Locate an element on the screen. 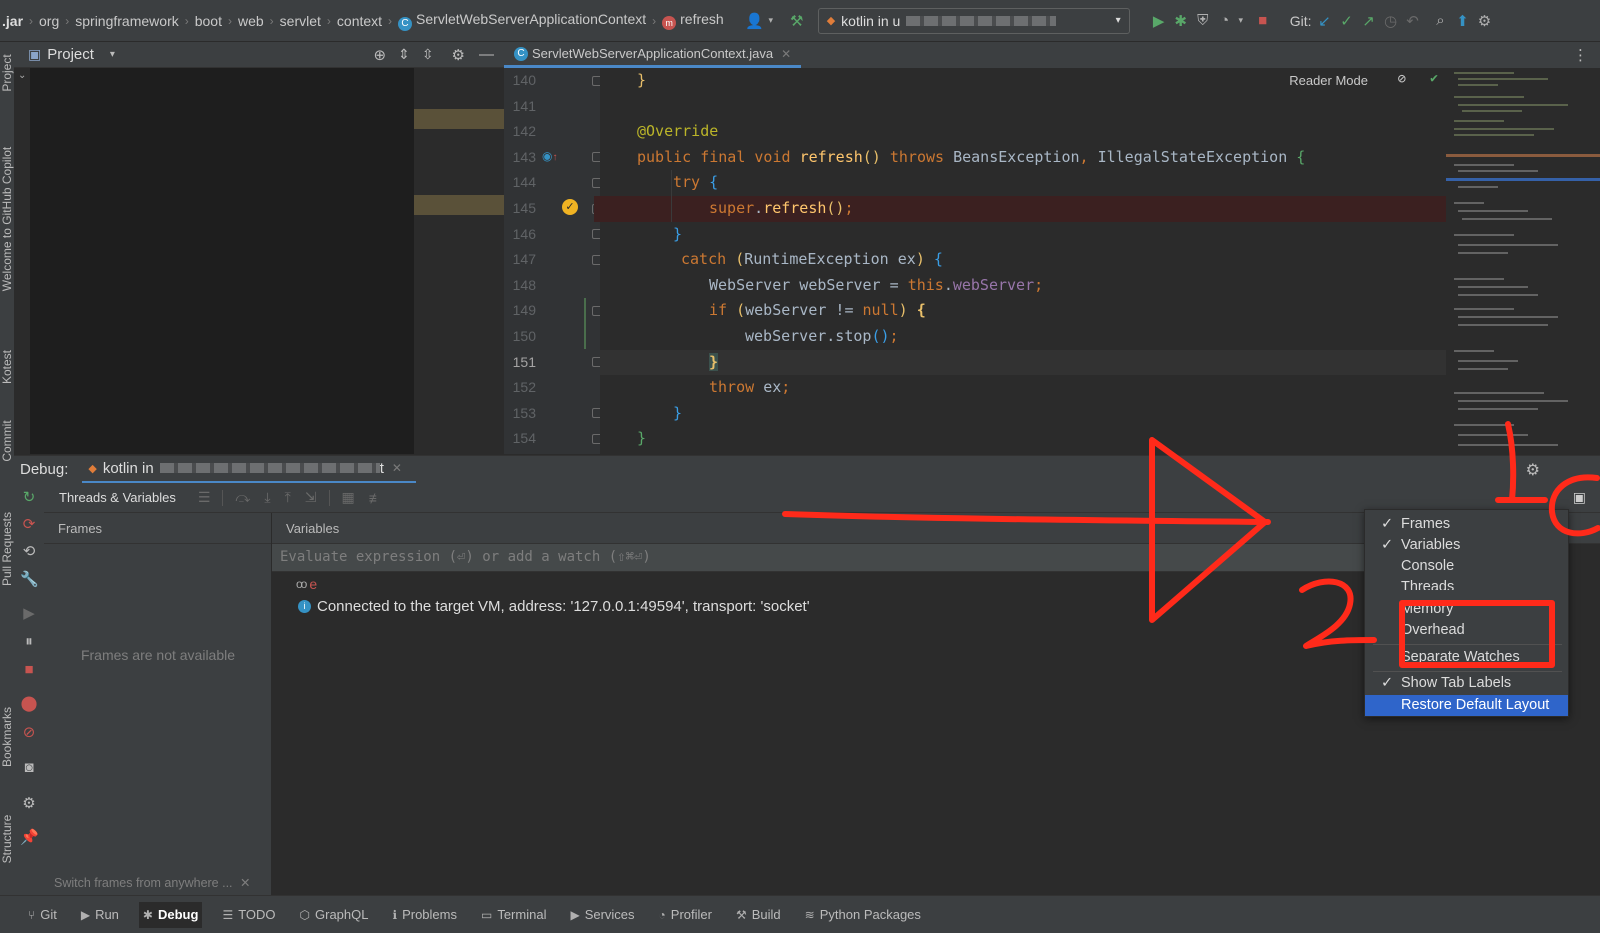 The image size is (1600, 933). menu-item-overhead: Overhead is located at coordinates (1466, 630).